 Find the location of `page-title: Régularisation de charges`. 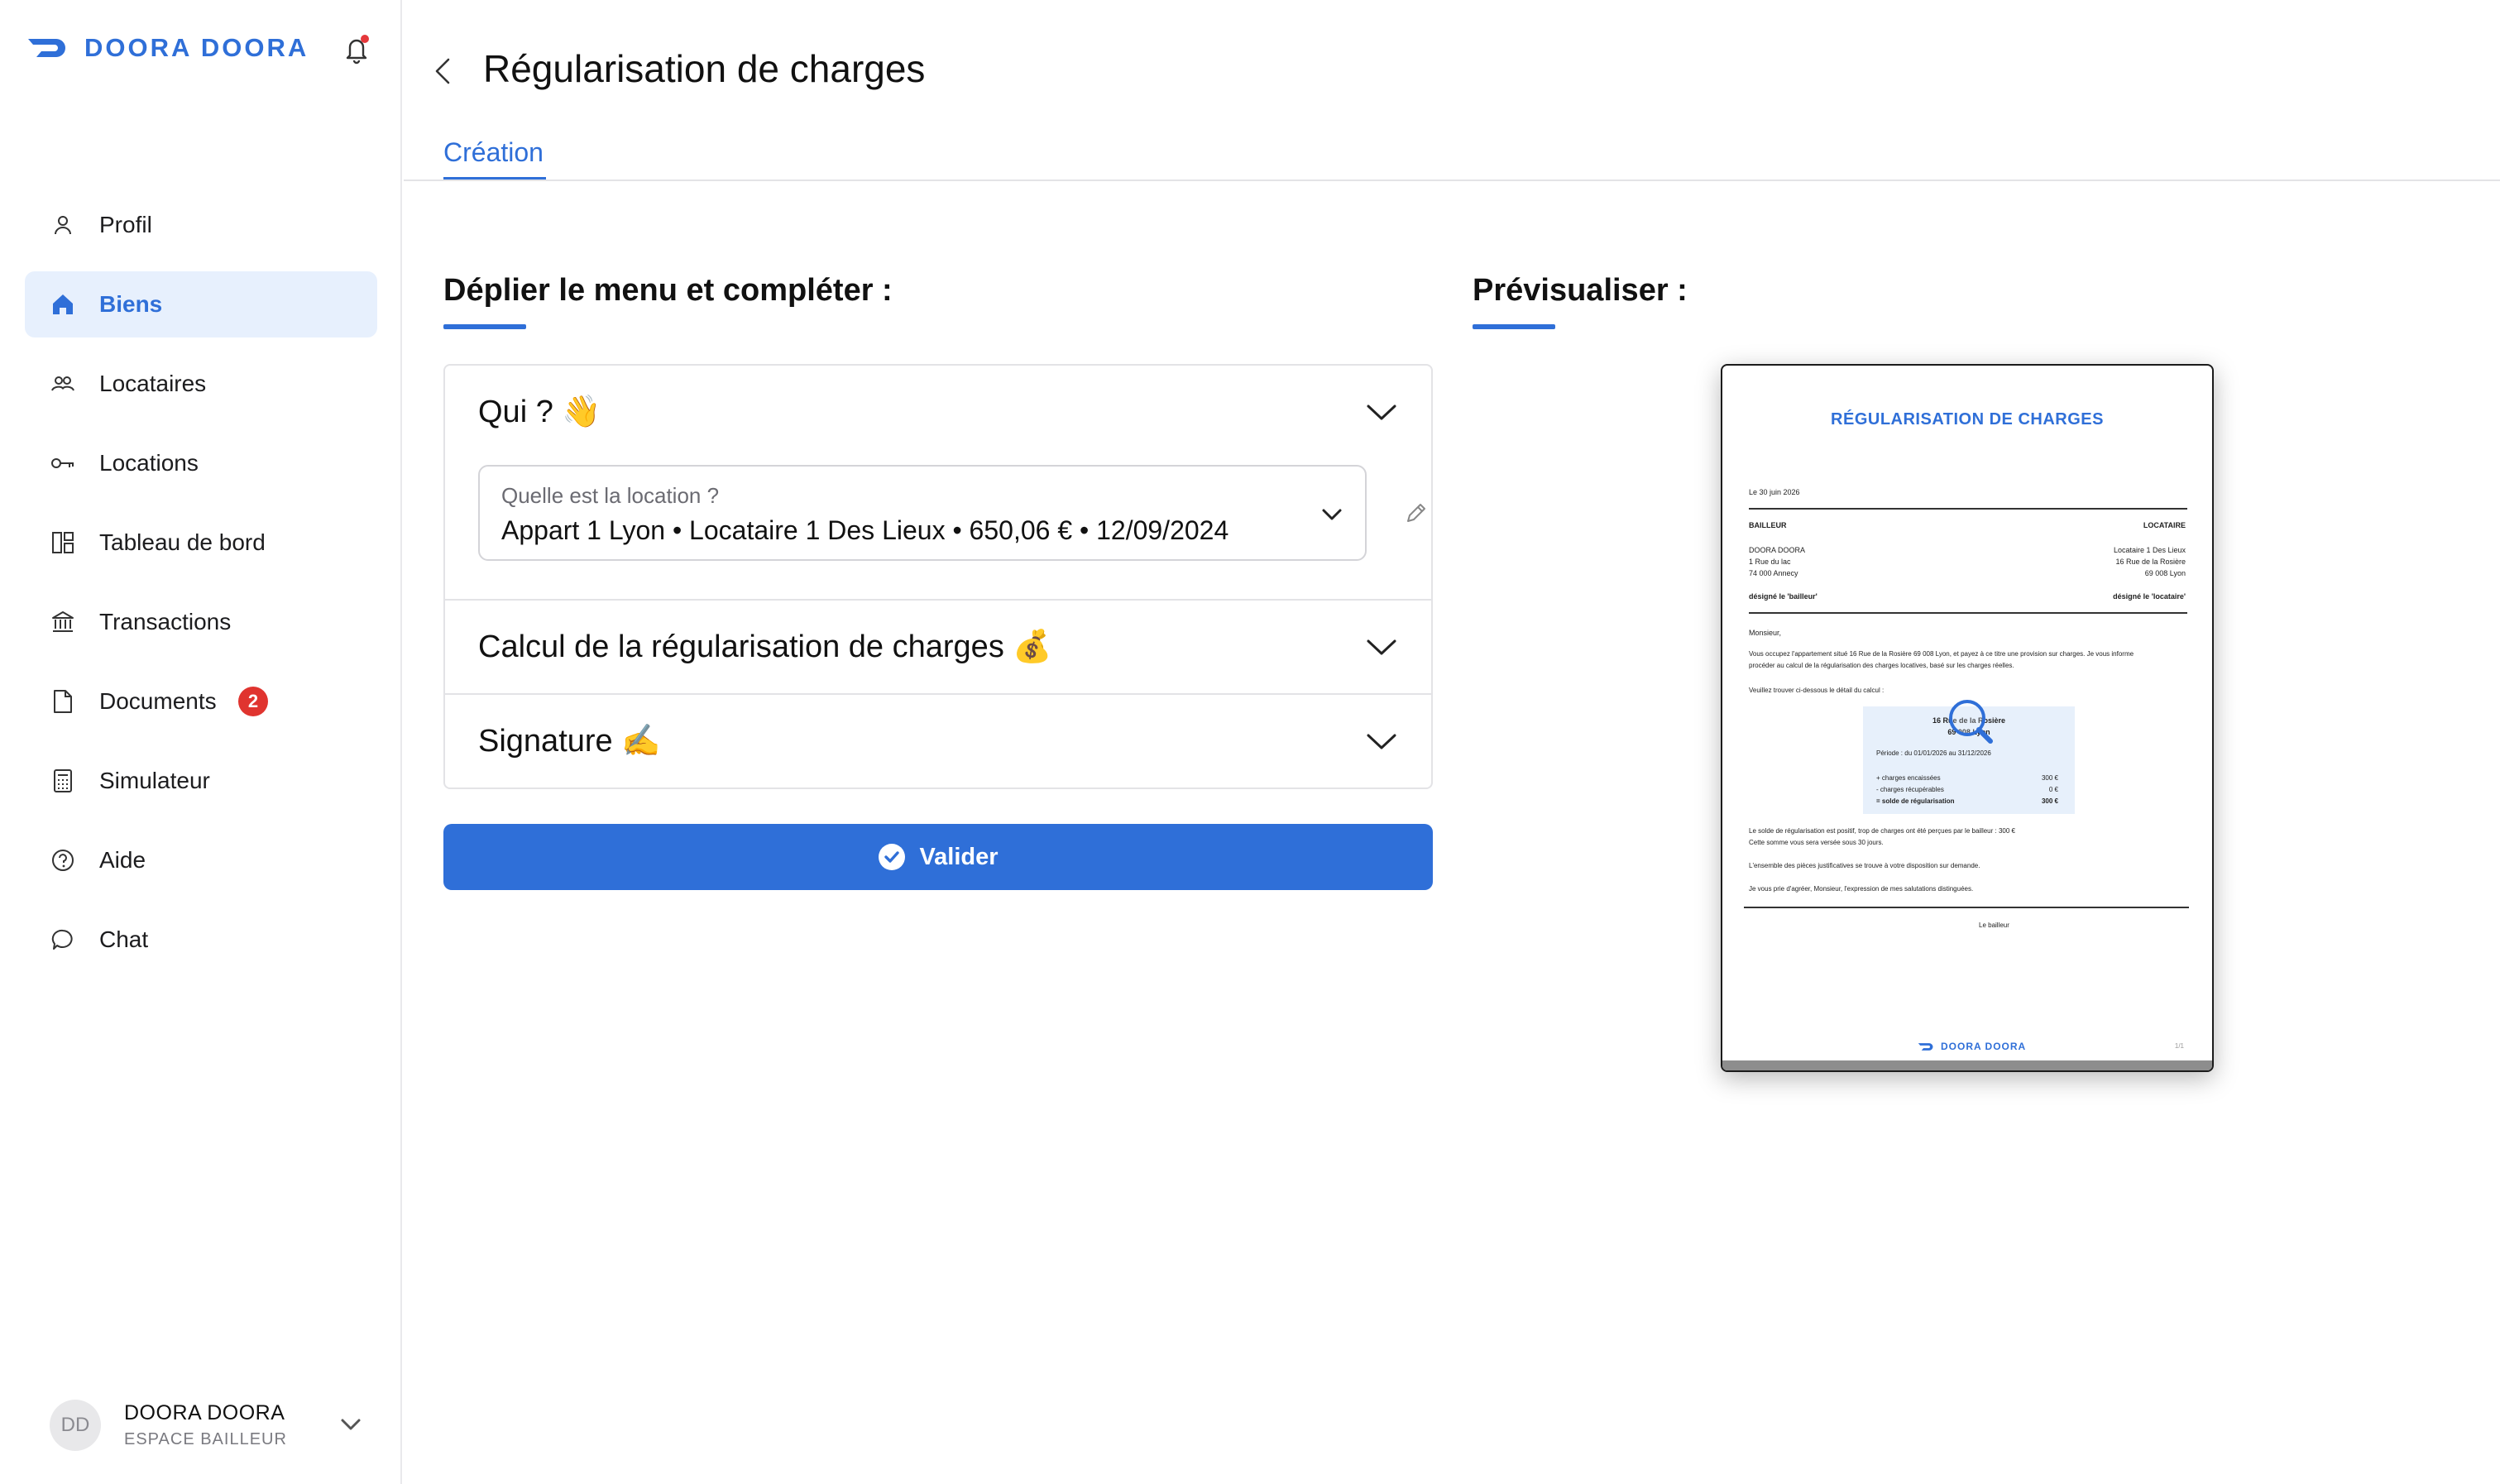

page-title: Régularisation de charges is located at coordinates (705, 68).